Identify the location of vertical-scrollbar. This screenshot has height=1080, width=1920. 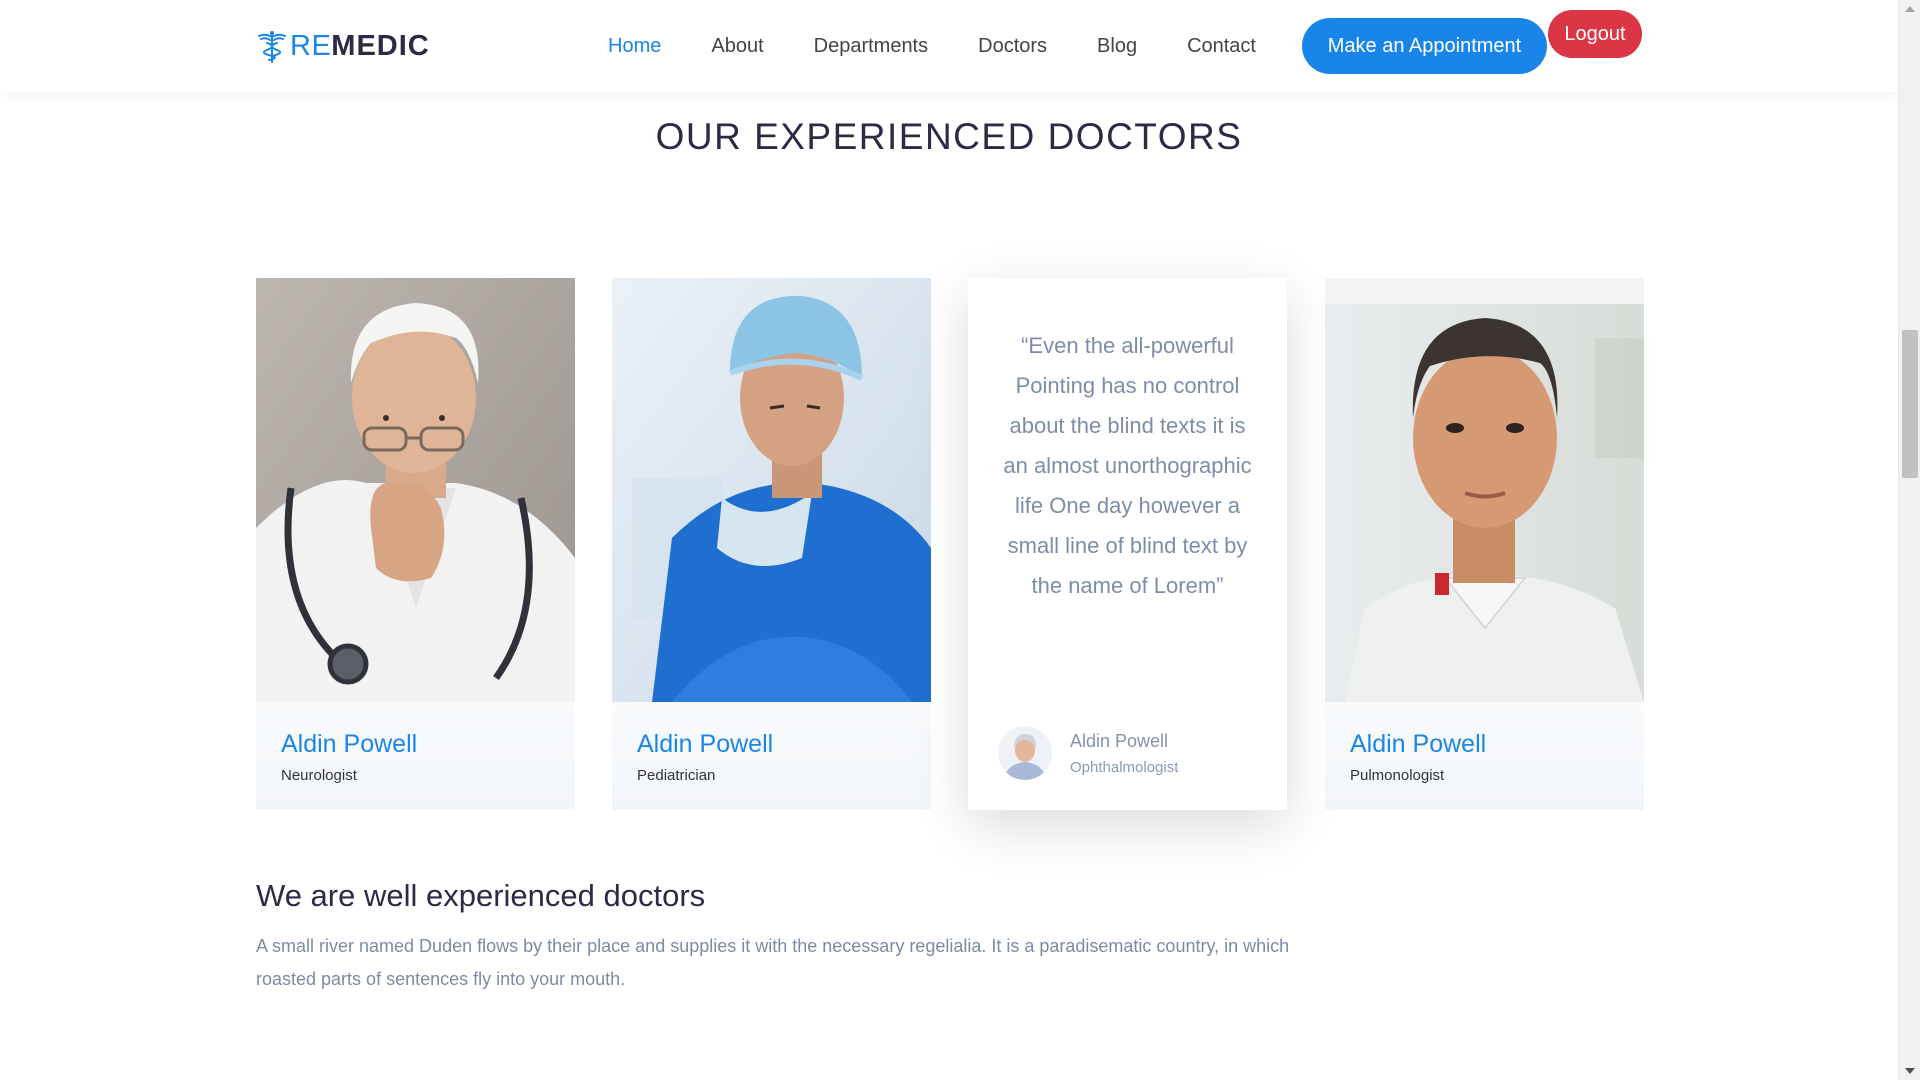
(1909, 540).